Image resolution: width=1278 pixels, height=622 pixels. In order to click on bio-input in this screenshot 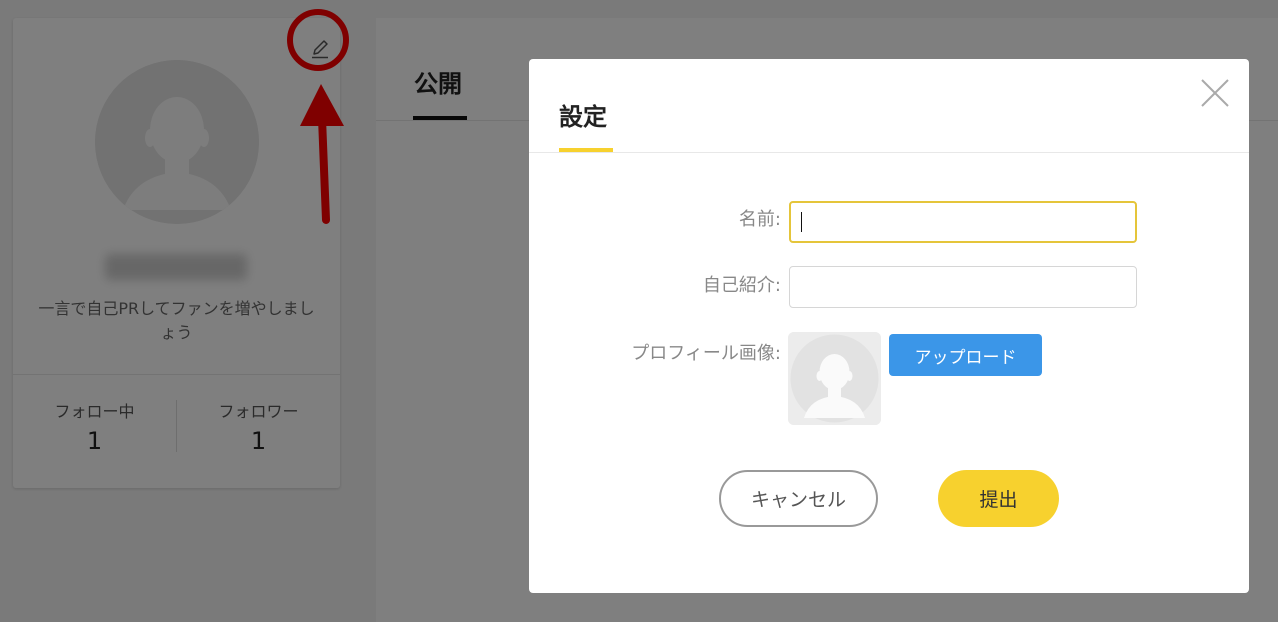, I will do `click(963, 287)`.